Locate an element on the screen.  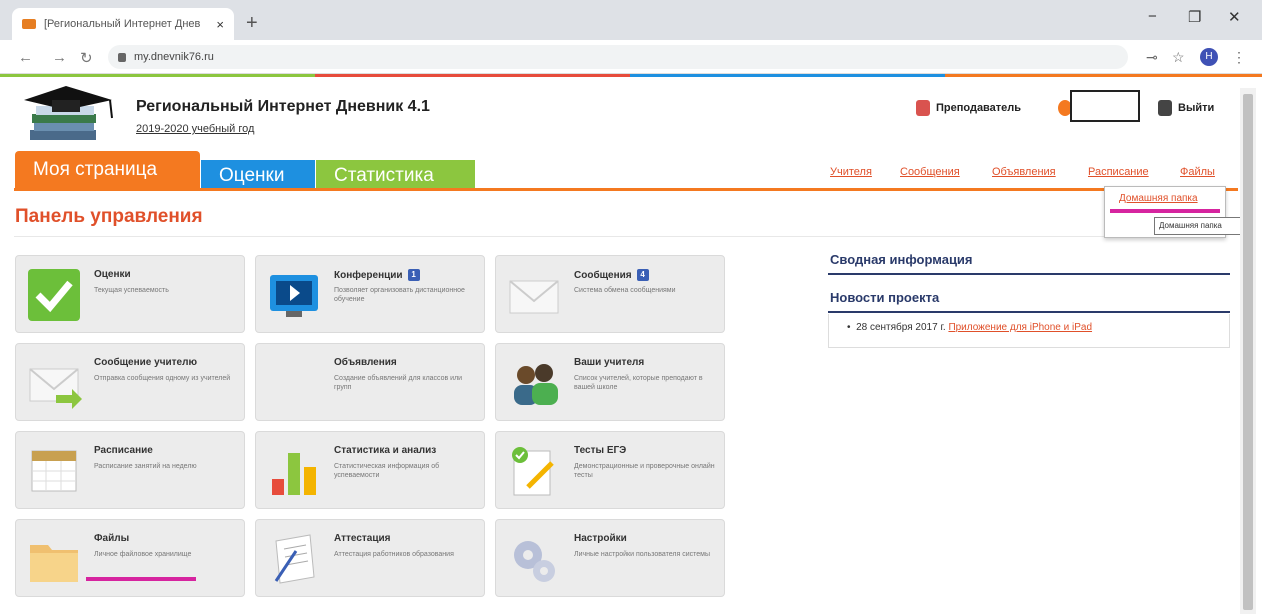
tile-desc: Текущая успеваемость is located at coordinates (131, 290).